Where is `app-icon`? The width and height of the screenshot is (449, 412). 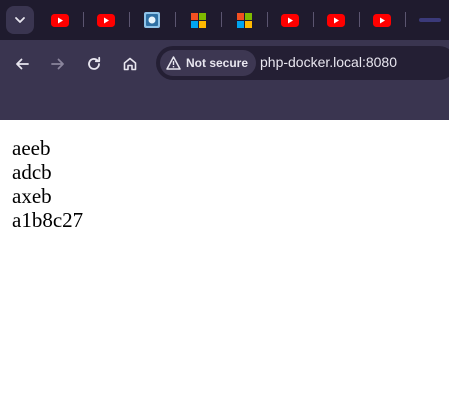 app-icon is located at coordinates (152, 20).